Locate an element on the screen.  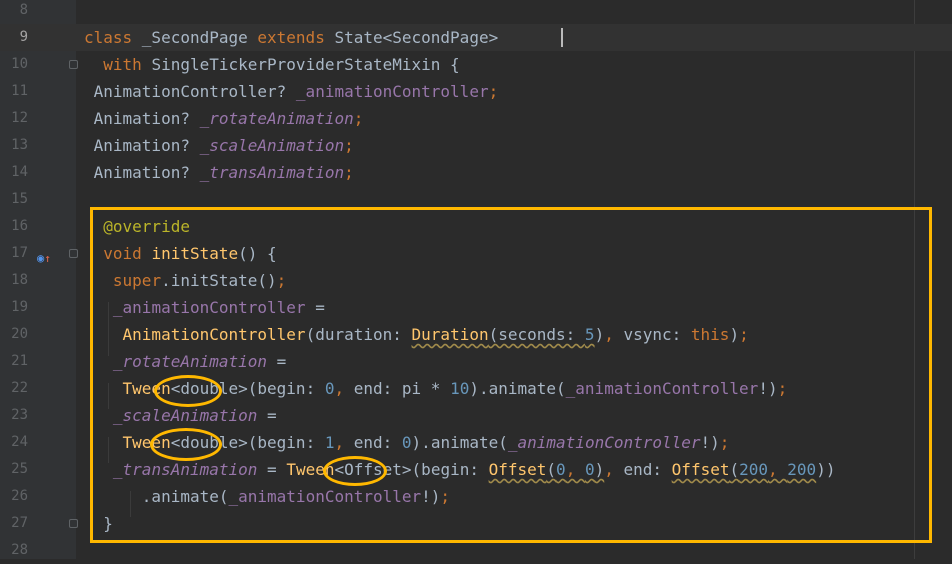
code-token: SingleTickerProviderStateMixin { is located at coordinates (305, 64).